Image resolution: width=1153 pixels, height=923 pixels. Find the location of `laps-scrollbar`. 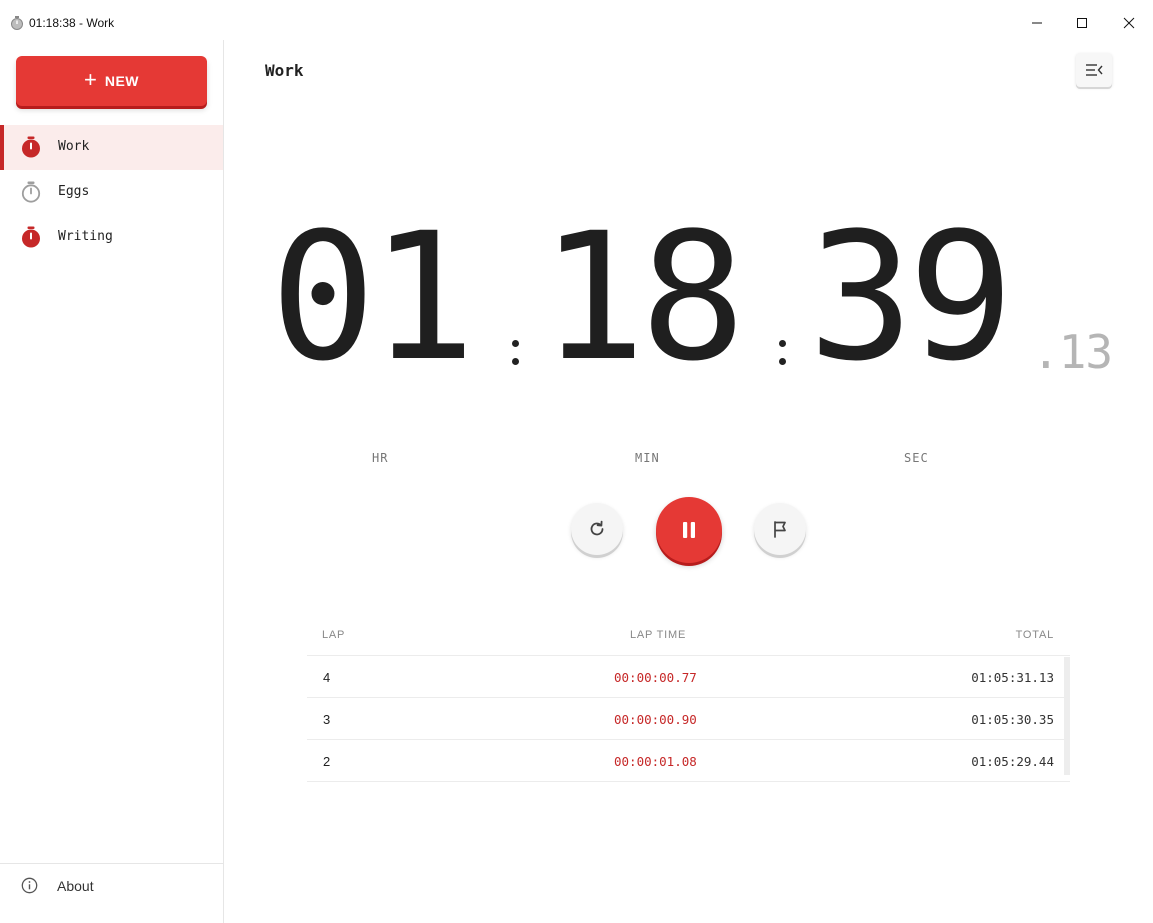

laps-scrollbar is located at coordinates (1067, 716).